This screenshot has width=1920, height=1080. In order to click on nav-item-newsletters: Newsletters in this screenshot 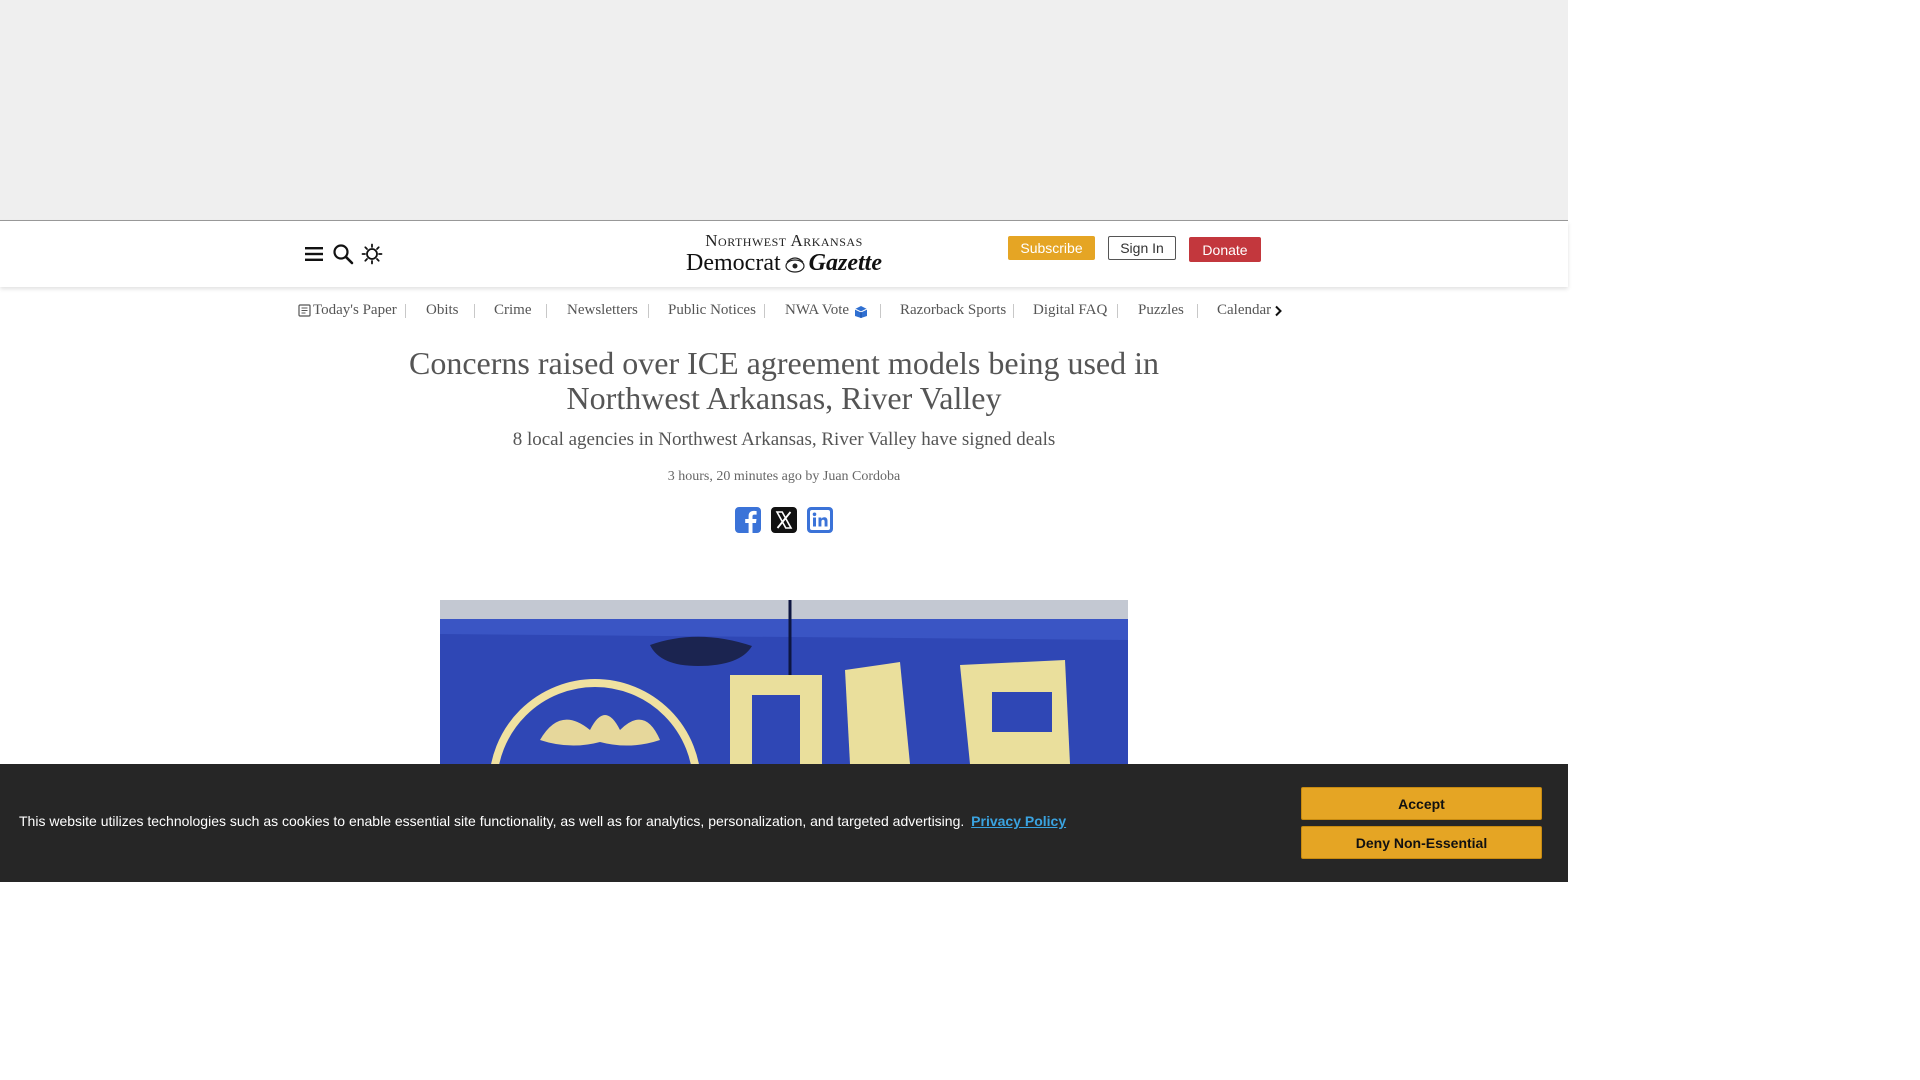, I will do `click(602, 310)`.